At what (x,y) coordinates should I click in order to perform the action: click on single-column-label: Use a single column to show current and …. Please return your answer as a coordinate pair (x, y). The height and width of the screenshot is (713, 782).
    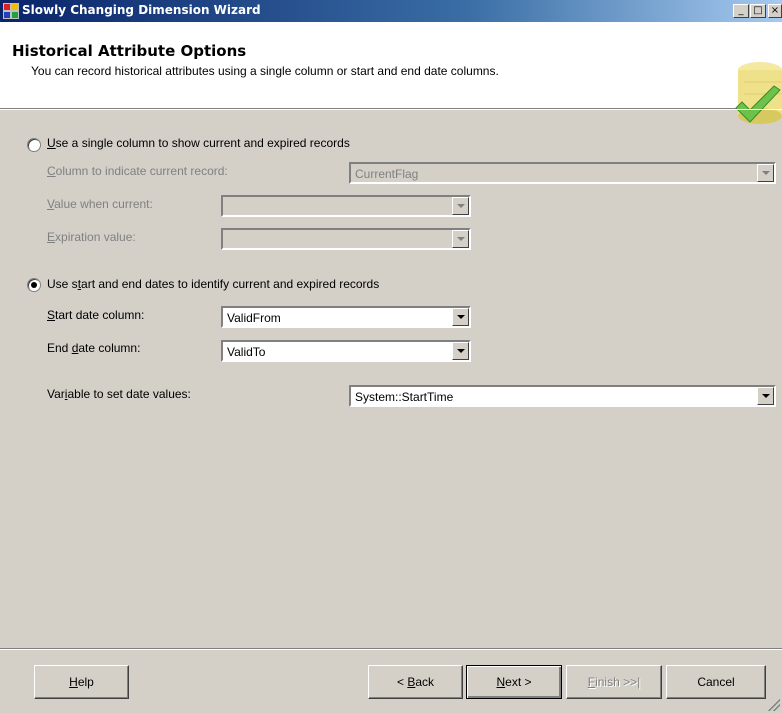
    Looking at the image, I should click on (198, 143).